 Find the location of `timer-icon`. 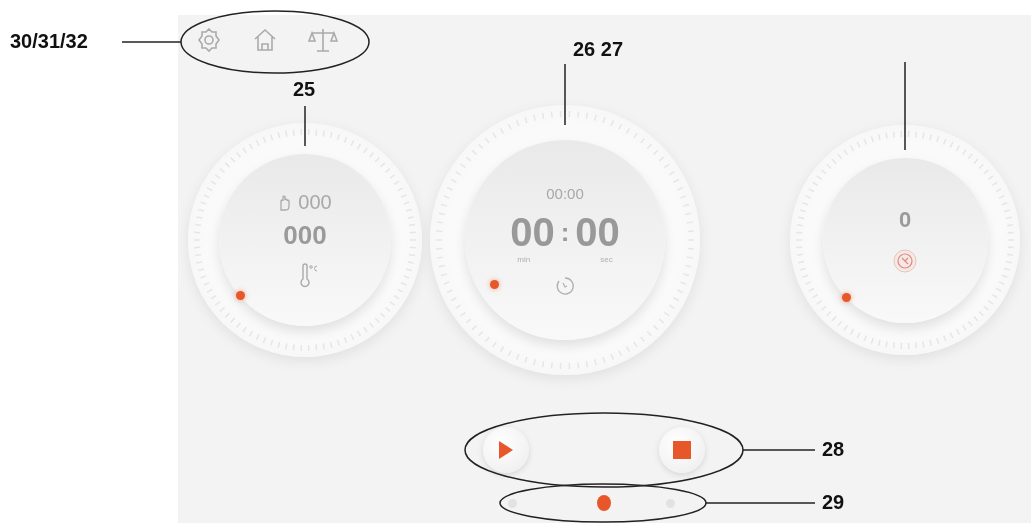

timer-icon is located at coordinates (565, 285).